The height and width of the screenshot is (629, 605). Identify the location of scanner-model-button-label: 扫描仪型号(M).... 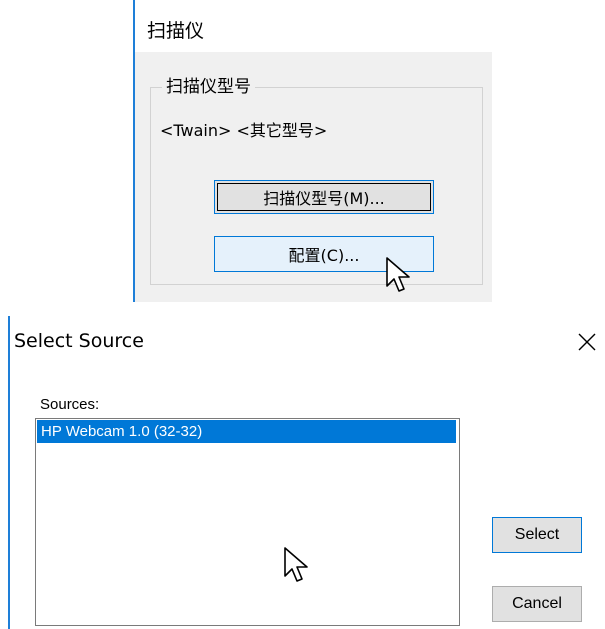
(324, 198).